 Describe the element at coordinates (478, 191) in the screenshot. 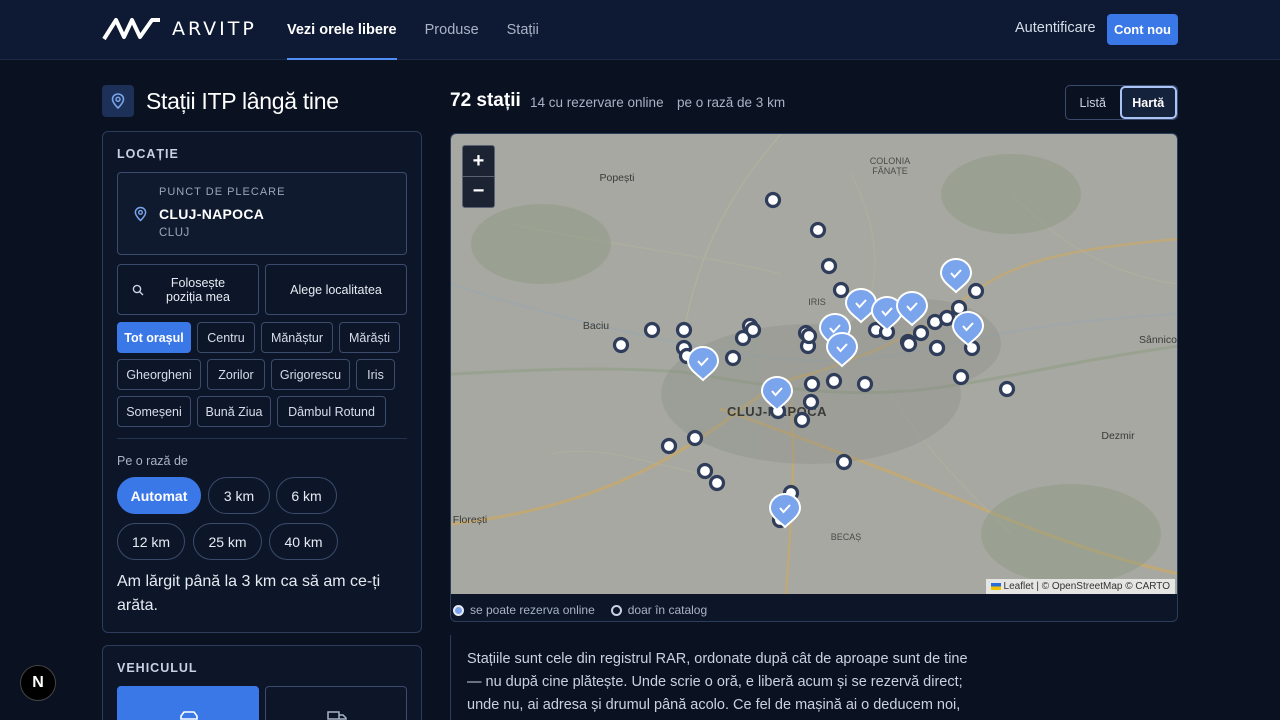

I see `zoom-out-button: −` at that location.